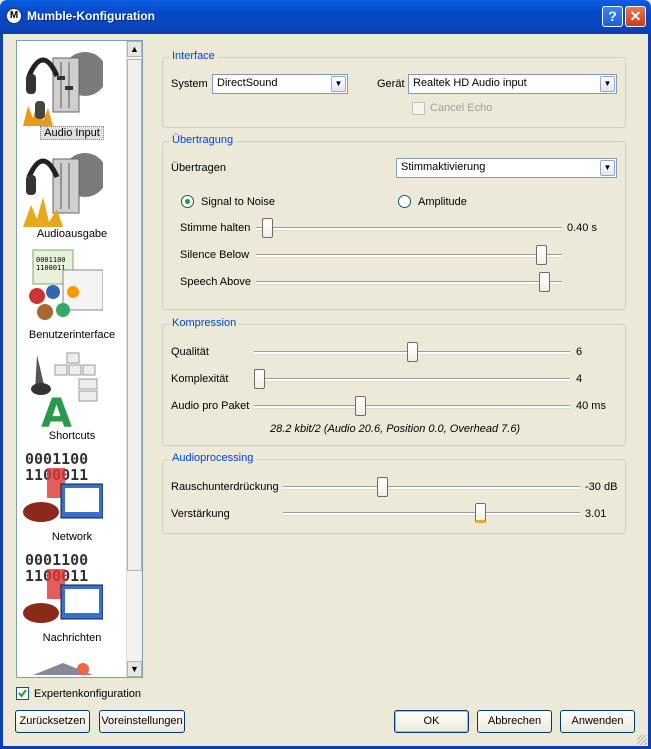 This screenshot has height=749, width=651. Describe the element at coordinates (72, 638) in the screenshot. I see `sidebar-item-label: Nachrichten` at that location.